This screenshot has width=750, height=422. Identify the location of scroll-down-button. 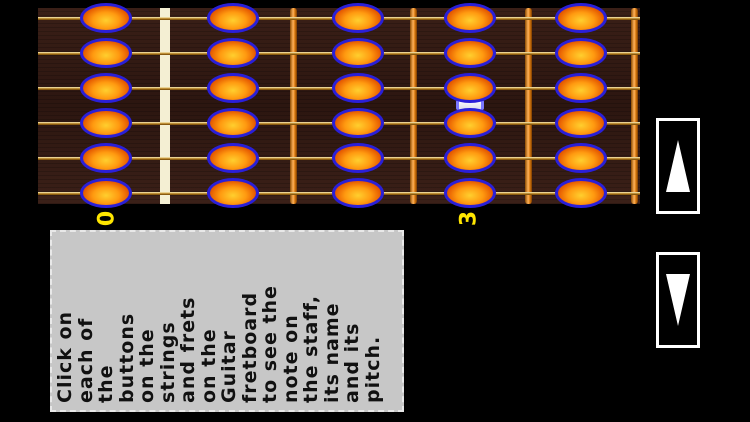
(678, 300).